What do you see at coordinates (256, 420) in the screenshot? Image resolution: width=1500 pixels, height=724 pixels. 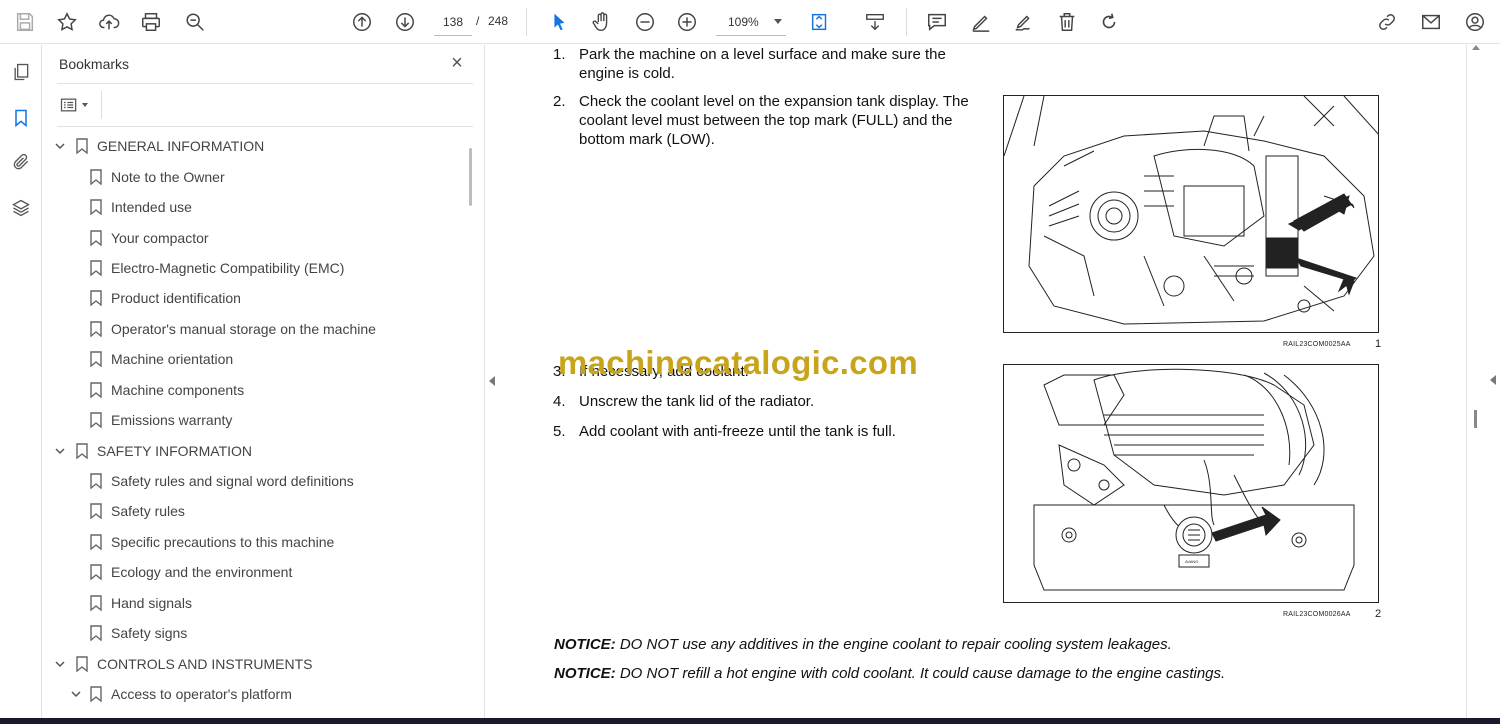 I see `bookmark-item: Emissions warranty` at bounding box center [256, 420].